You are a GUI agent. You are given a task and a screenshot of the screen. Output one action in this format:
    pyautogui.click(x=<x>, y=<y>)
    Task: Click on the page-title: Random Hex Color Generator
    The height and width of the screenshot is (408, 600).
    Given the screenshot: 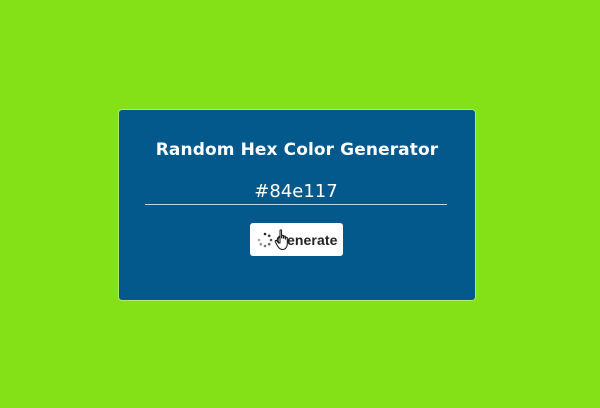 What is the action you would take?
    pyautogui.click(x=297, y=150)
    